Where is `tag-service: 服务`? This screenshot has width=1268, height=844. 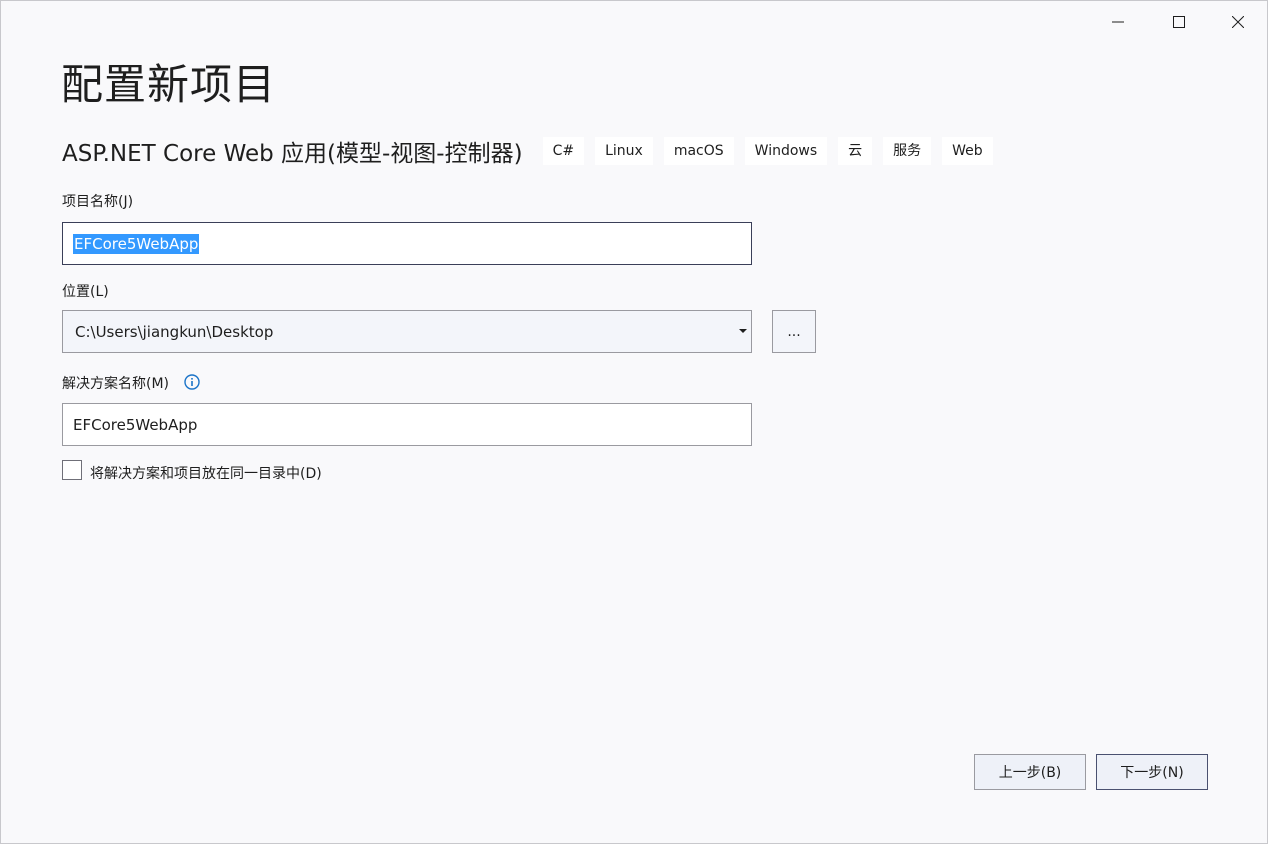
tag-service: 服务 is located at coordinates (907, 151).